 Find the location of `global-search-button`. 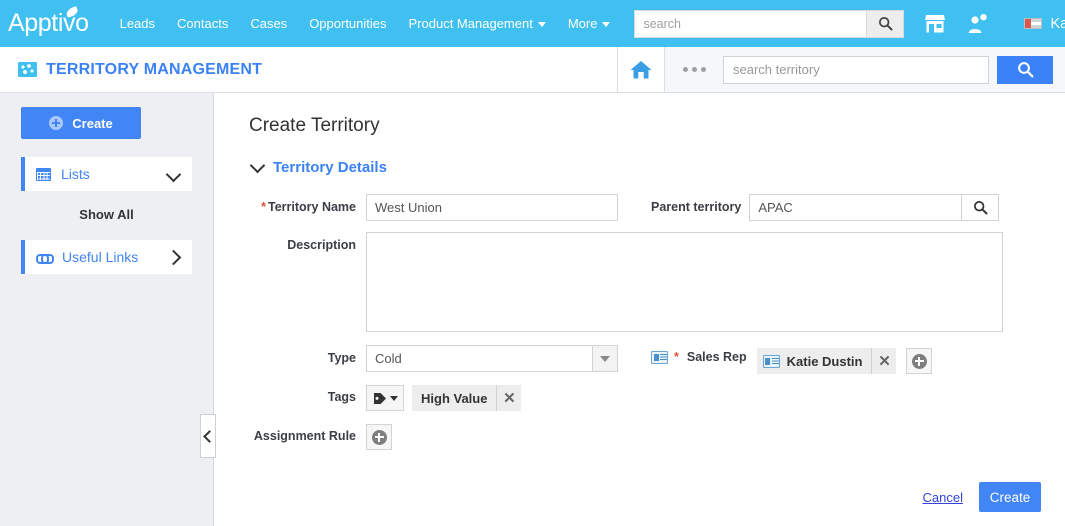

global-search-button is located at coordinates (885, 23).